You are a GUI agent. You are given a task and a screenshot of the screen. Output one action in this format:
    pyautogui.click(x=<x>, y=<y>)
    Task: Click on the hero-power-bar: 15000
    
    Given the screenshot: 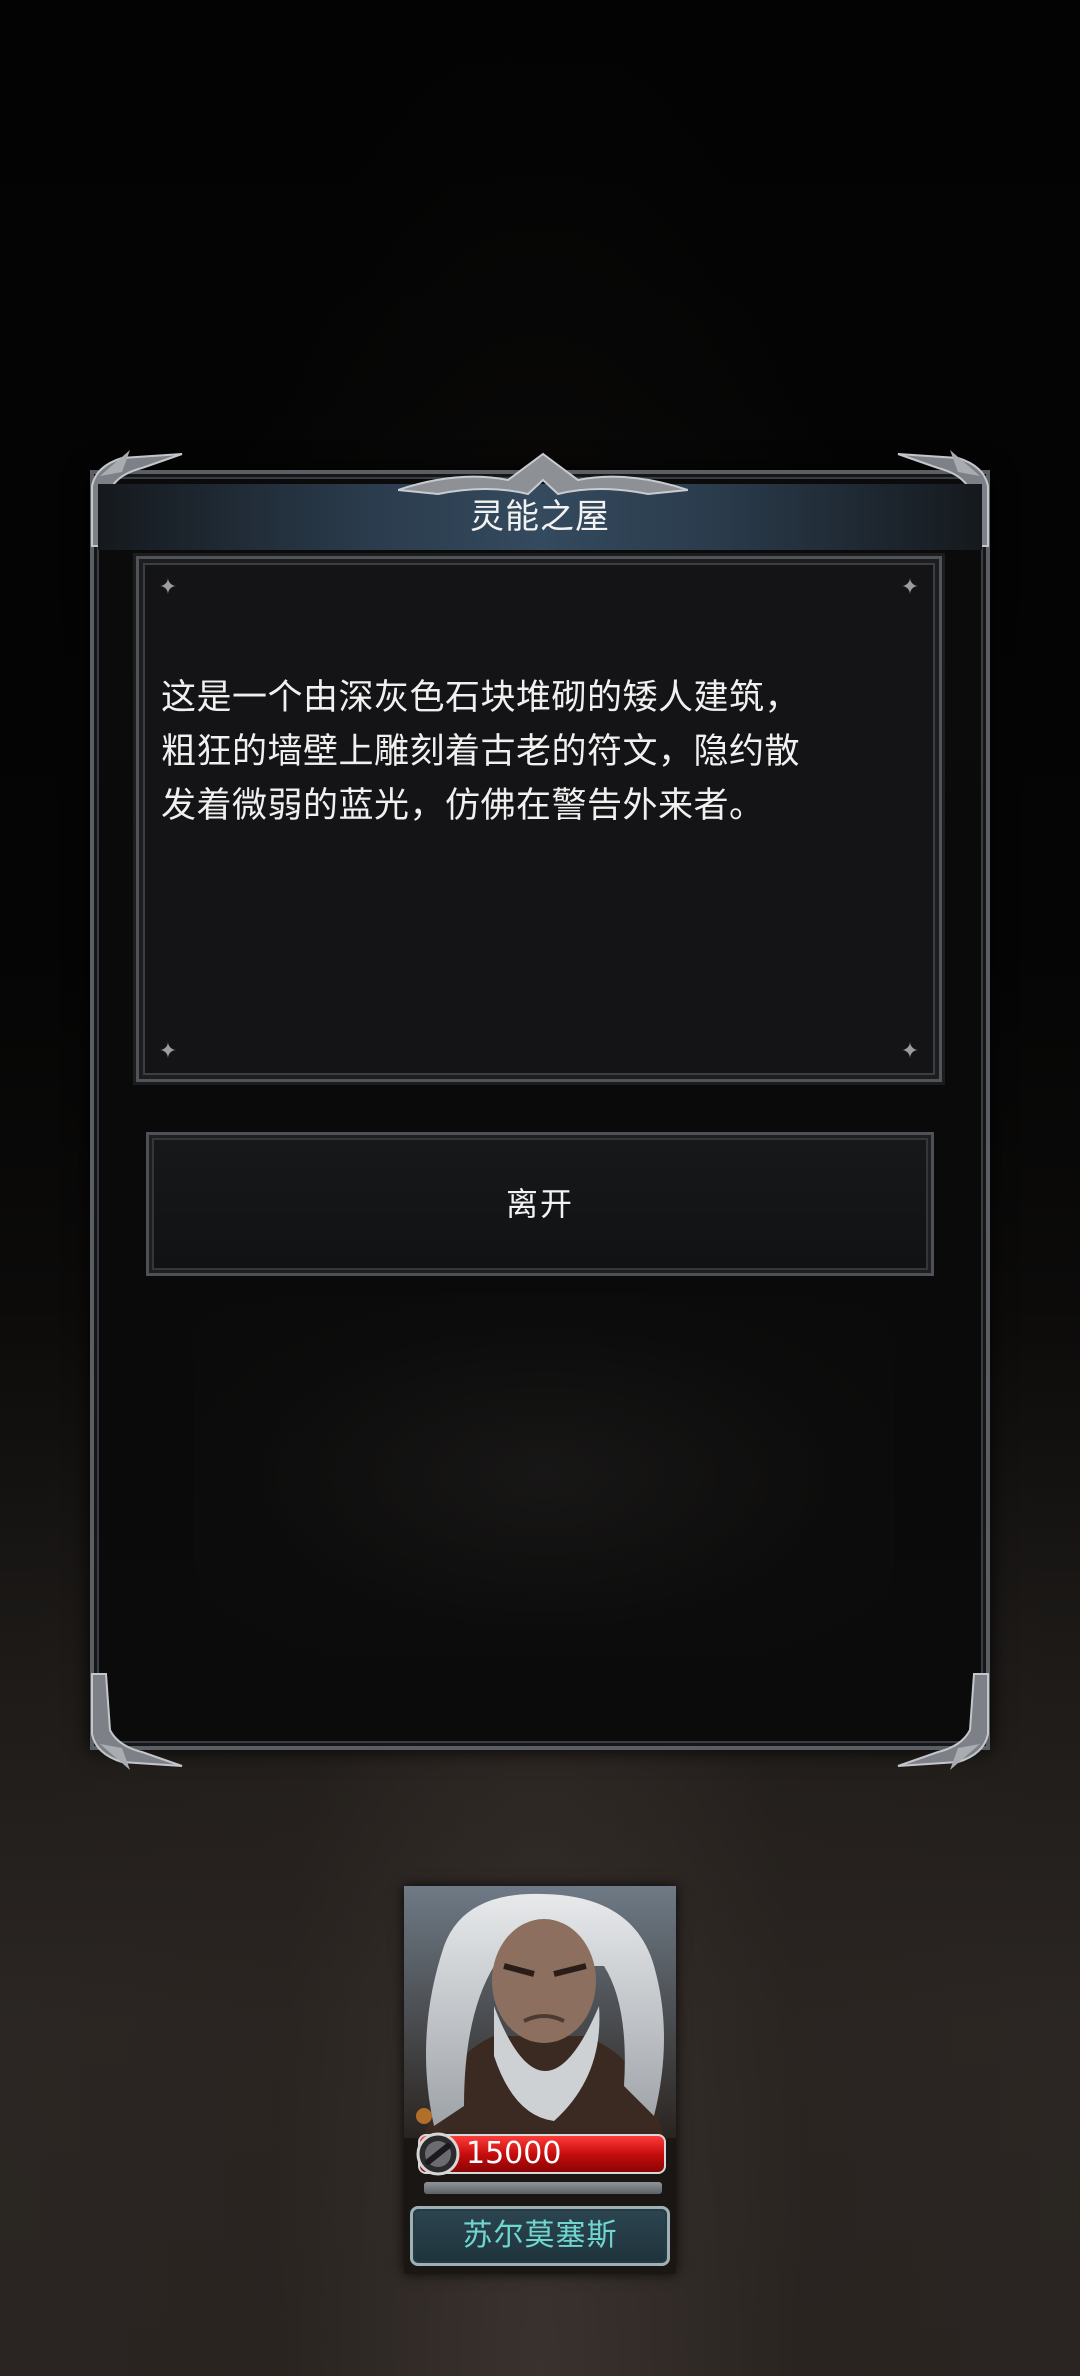 What is the action you would take?
    pyautogui.click(x=541, y=2154)
    